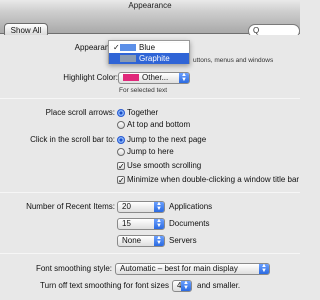  What do you see at coordinates (72, 139) in the screenshot?
I see `scroll-bar-label: Click in the scroll bar to:` at bounding box center [72, 139].